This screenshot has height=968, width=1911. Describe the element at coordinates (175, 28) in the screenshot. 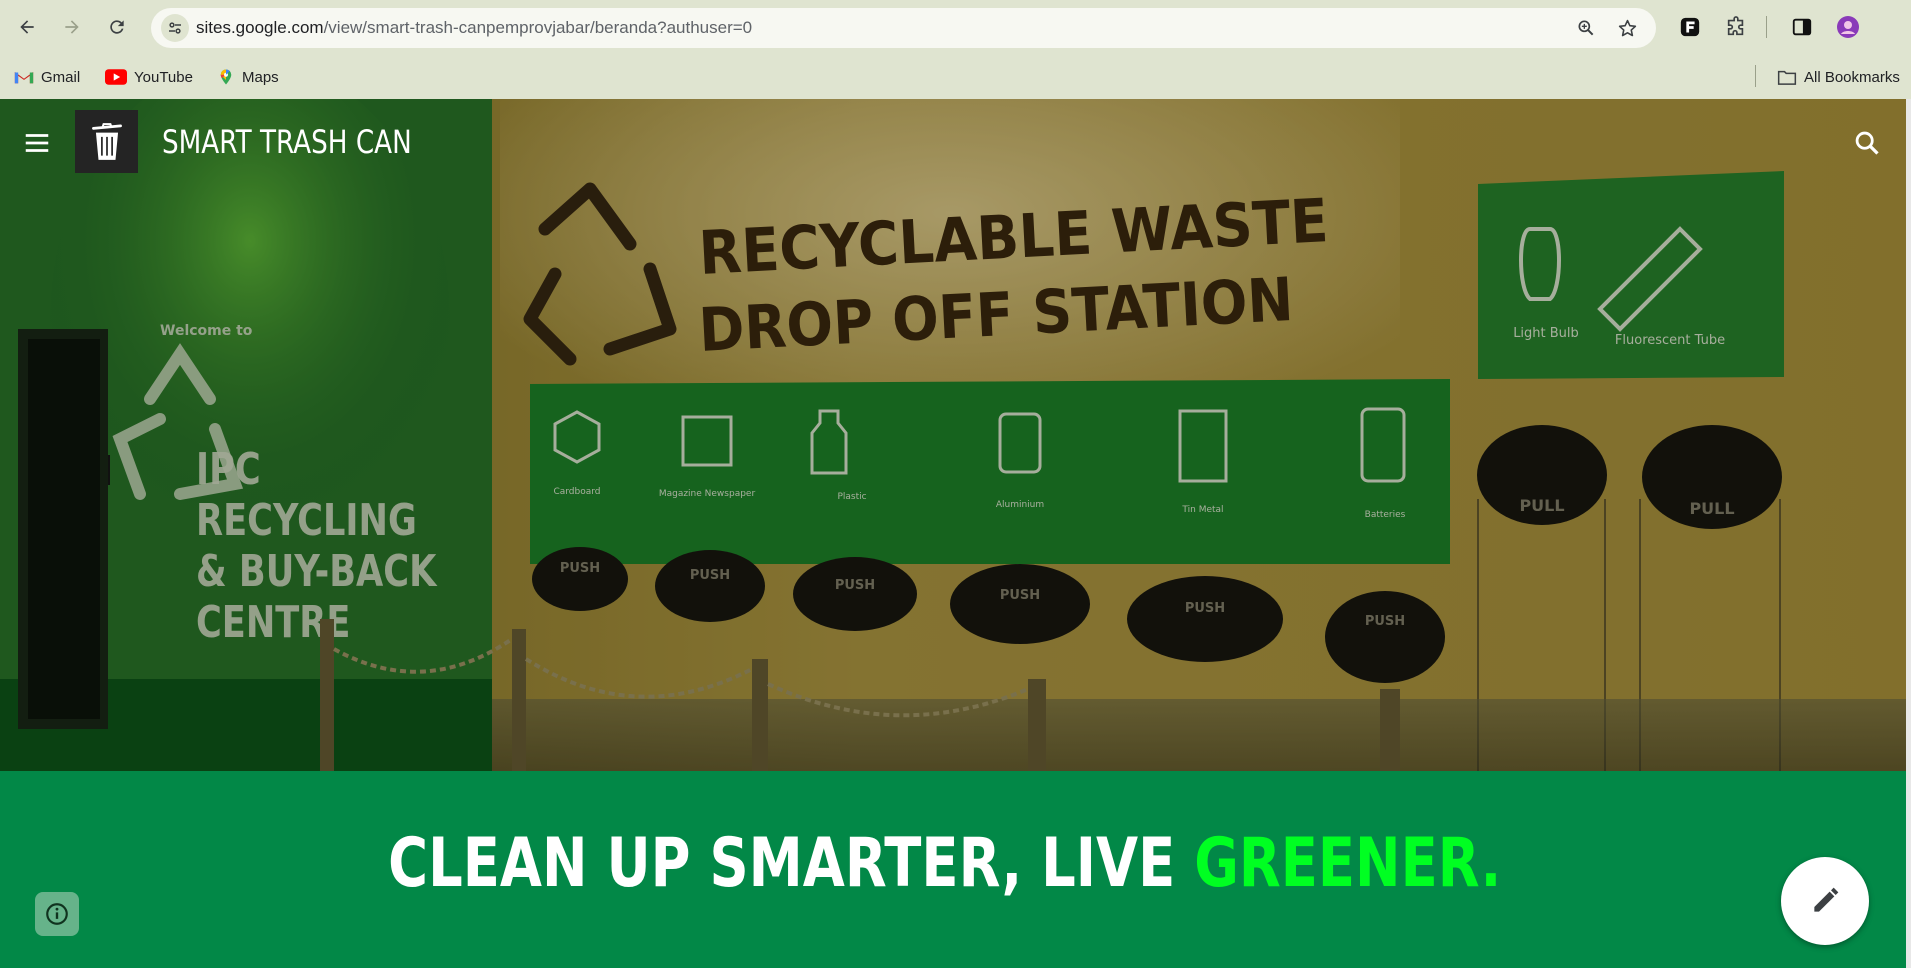

I see `site-info-icon` at that location.